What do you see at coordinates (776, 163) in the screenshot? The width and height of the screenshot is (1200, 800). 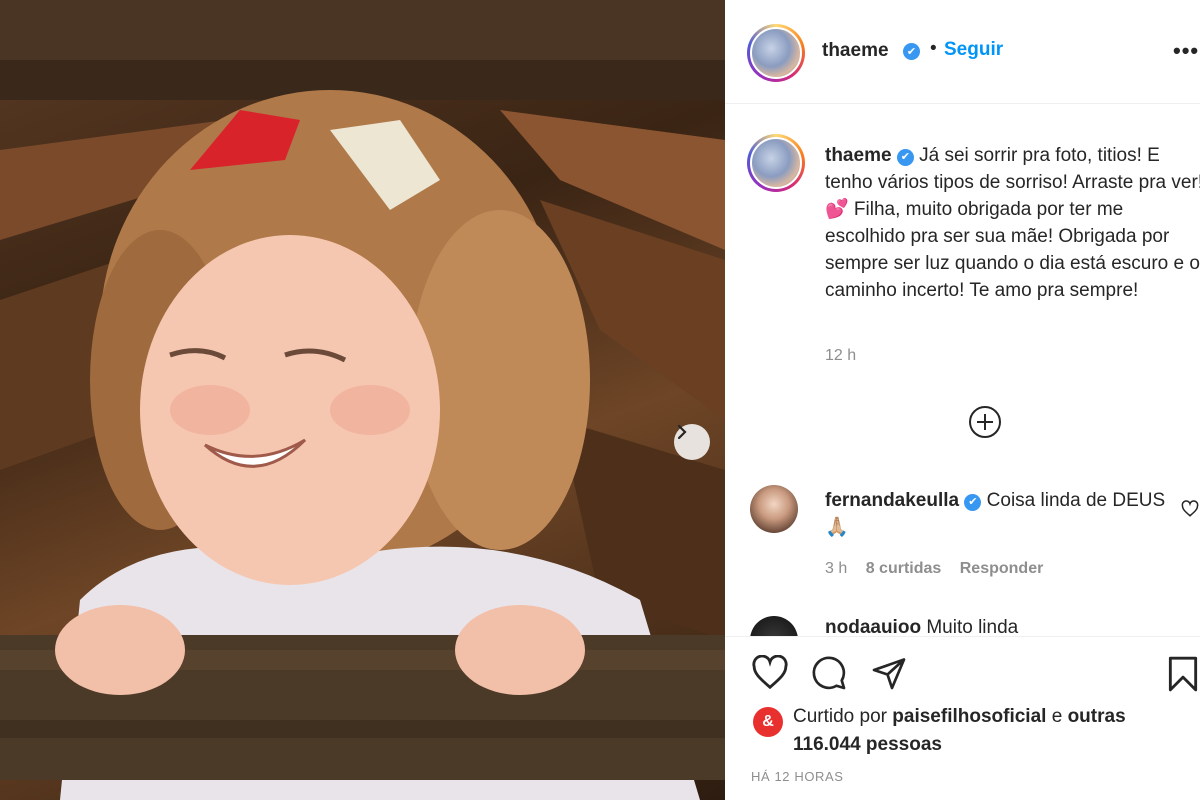 I see `caption-avatar` at bounding box center [776, 163].